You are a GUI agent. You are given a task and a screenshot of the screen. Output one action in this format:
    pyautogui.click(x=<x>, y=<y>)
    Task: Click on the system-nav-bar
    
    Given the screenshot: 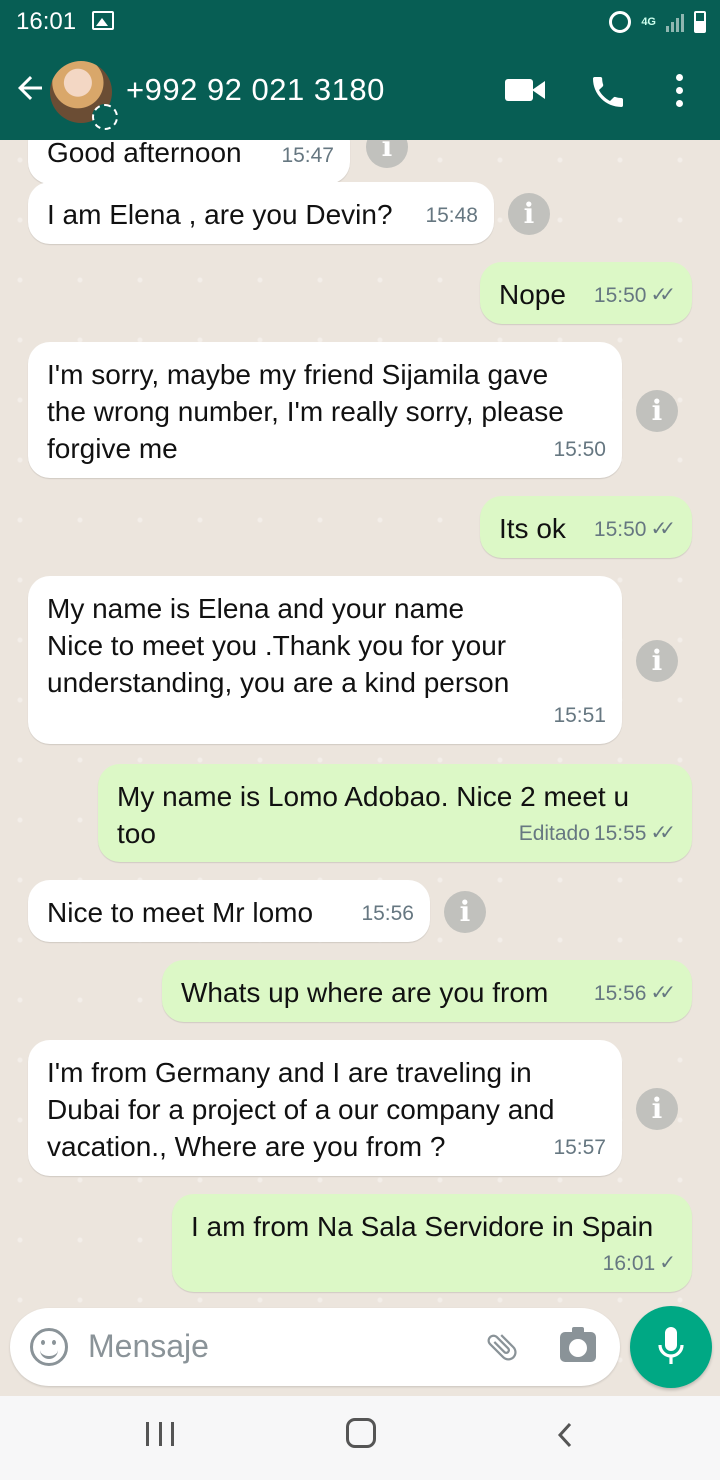 What is the action you would take?
    pyautogui.click(x=360, y=1438)
    